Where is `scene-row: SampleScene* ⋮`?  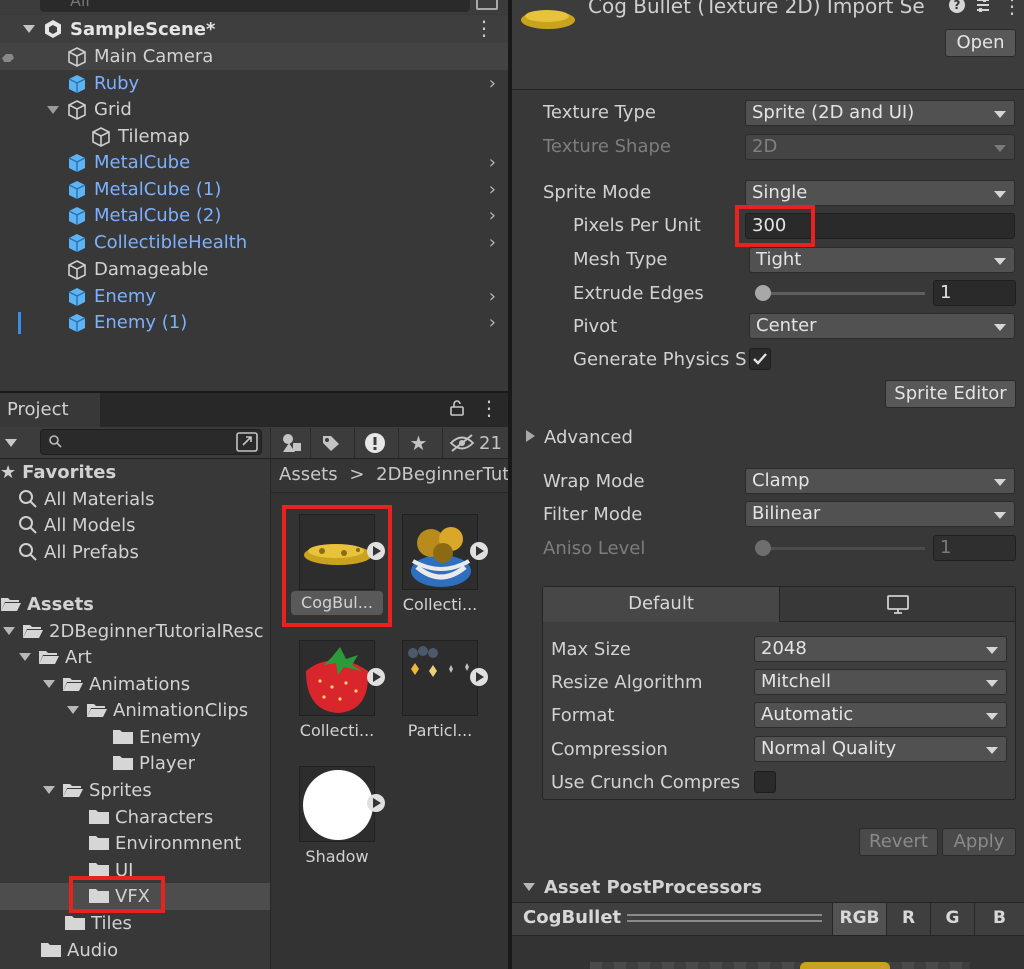
scene-row: SampleScene* ⋮ is located at coordinates (254, 29).